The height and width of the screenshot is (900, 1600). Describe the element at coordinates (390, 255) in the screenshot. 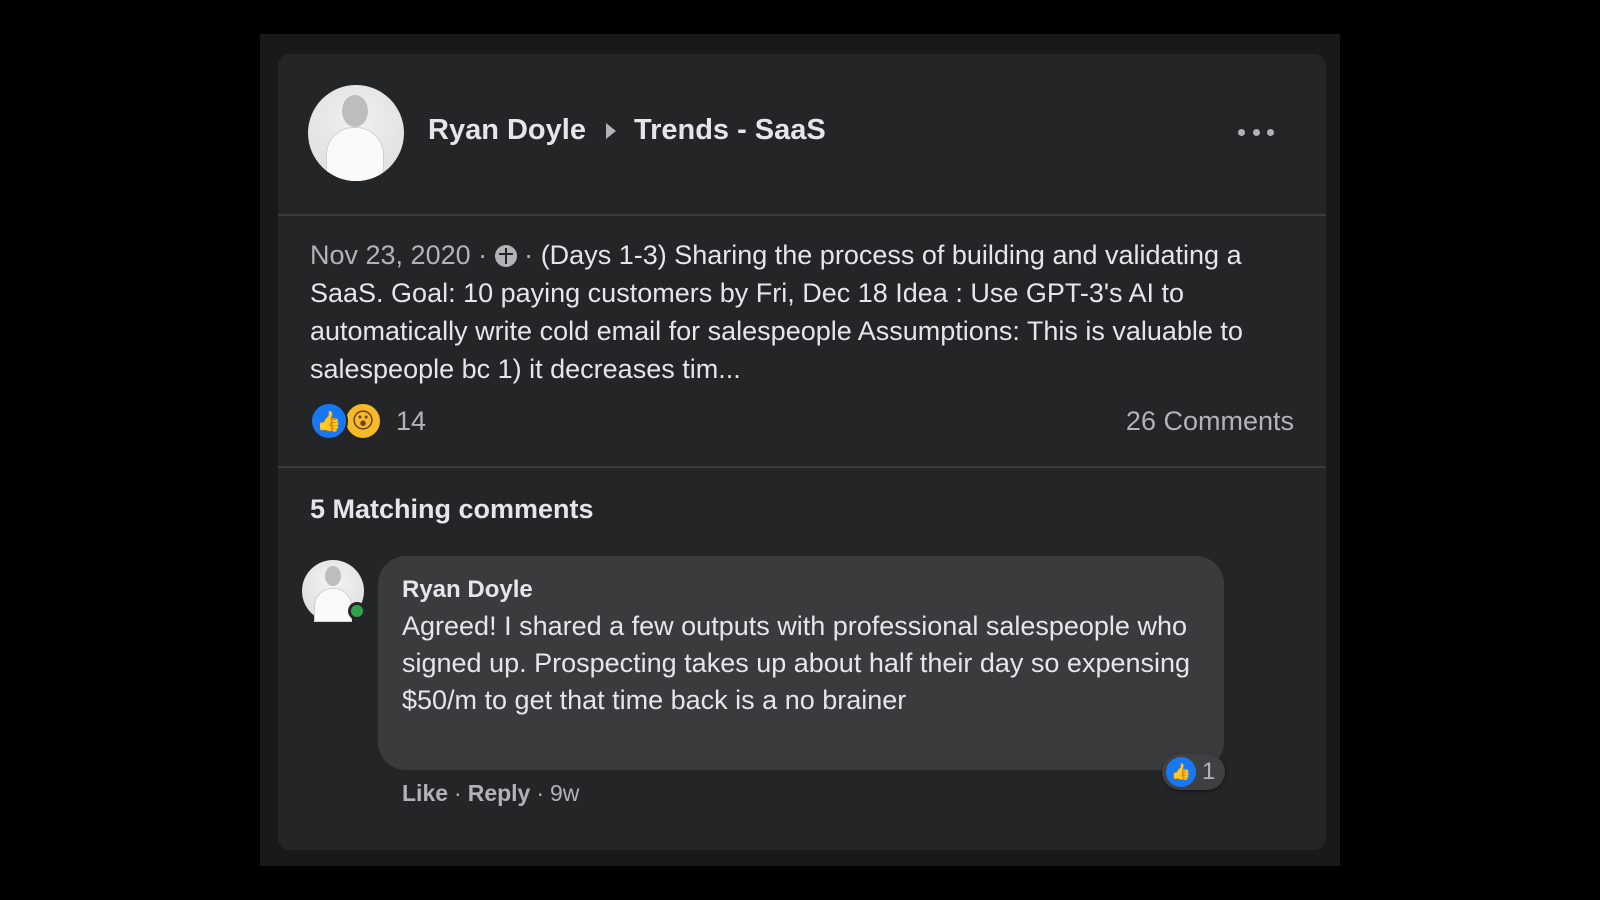

I see `post-date: Nov 23, 2020` at that location.